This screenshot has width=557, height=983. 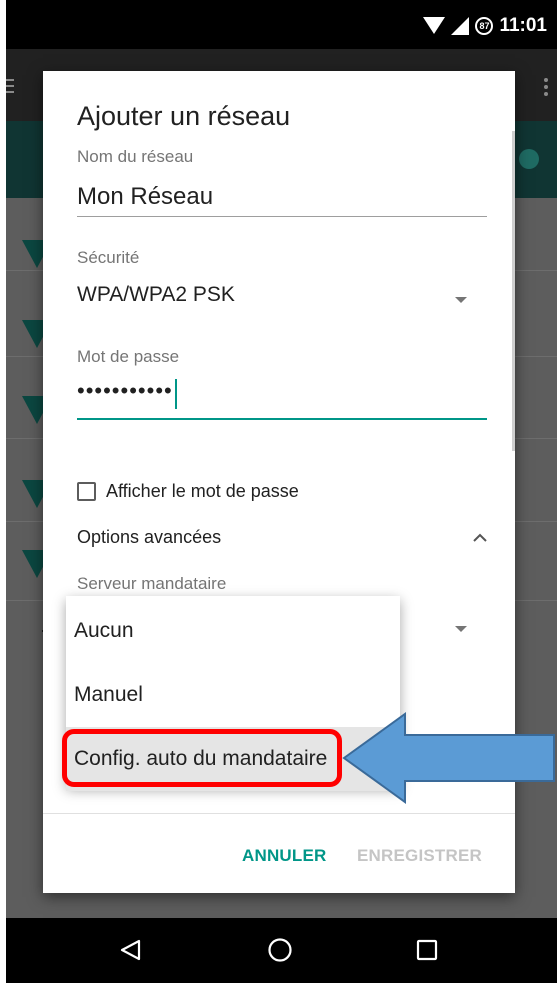 What do you see at coordinates (523, 25) in the screenshot?
I see `clock: 11:01` at bounding box center [523, 25].